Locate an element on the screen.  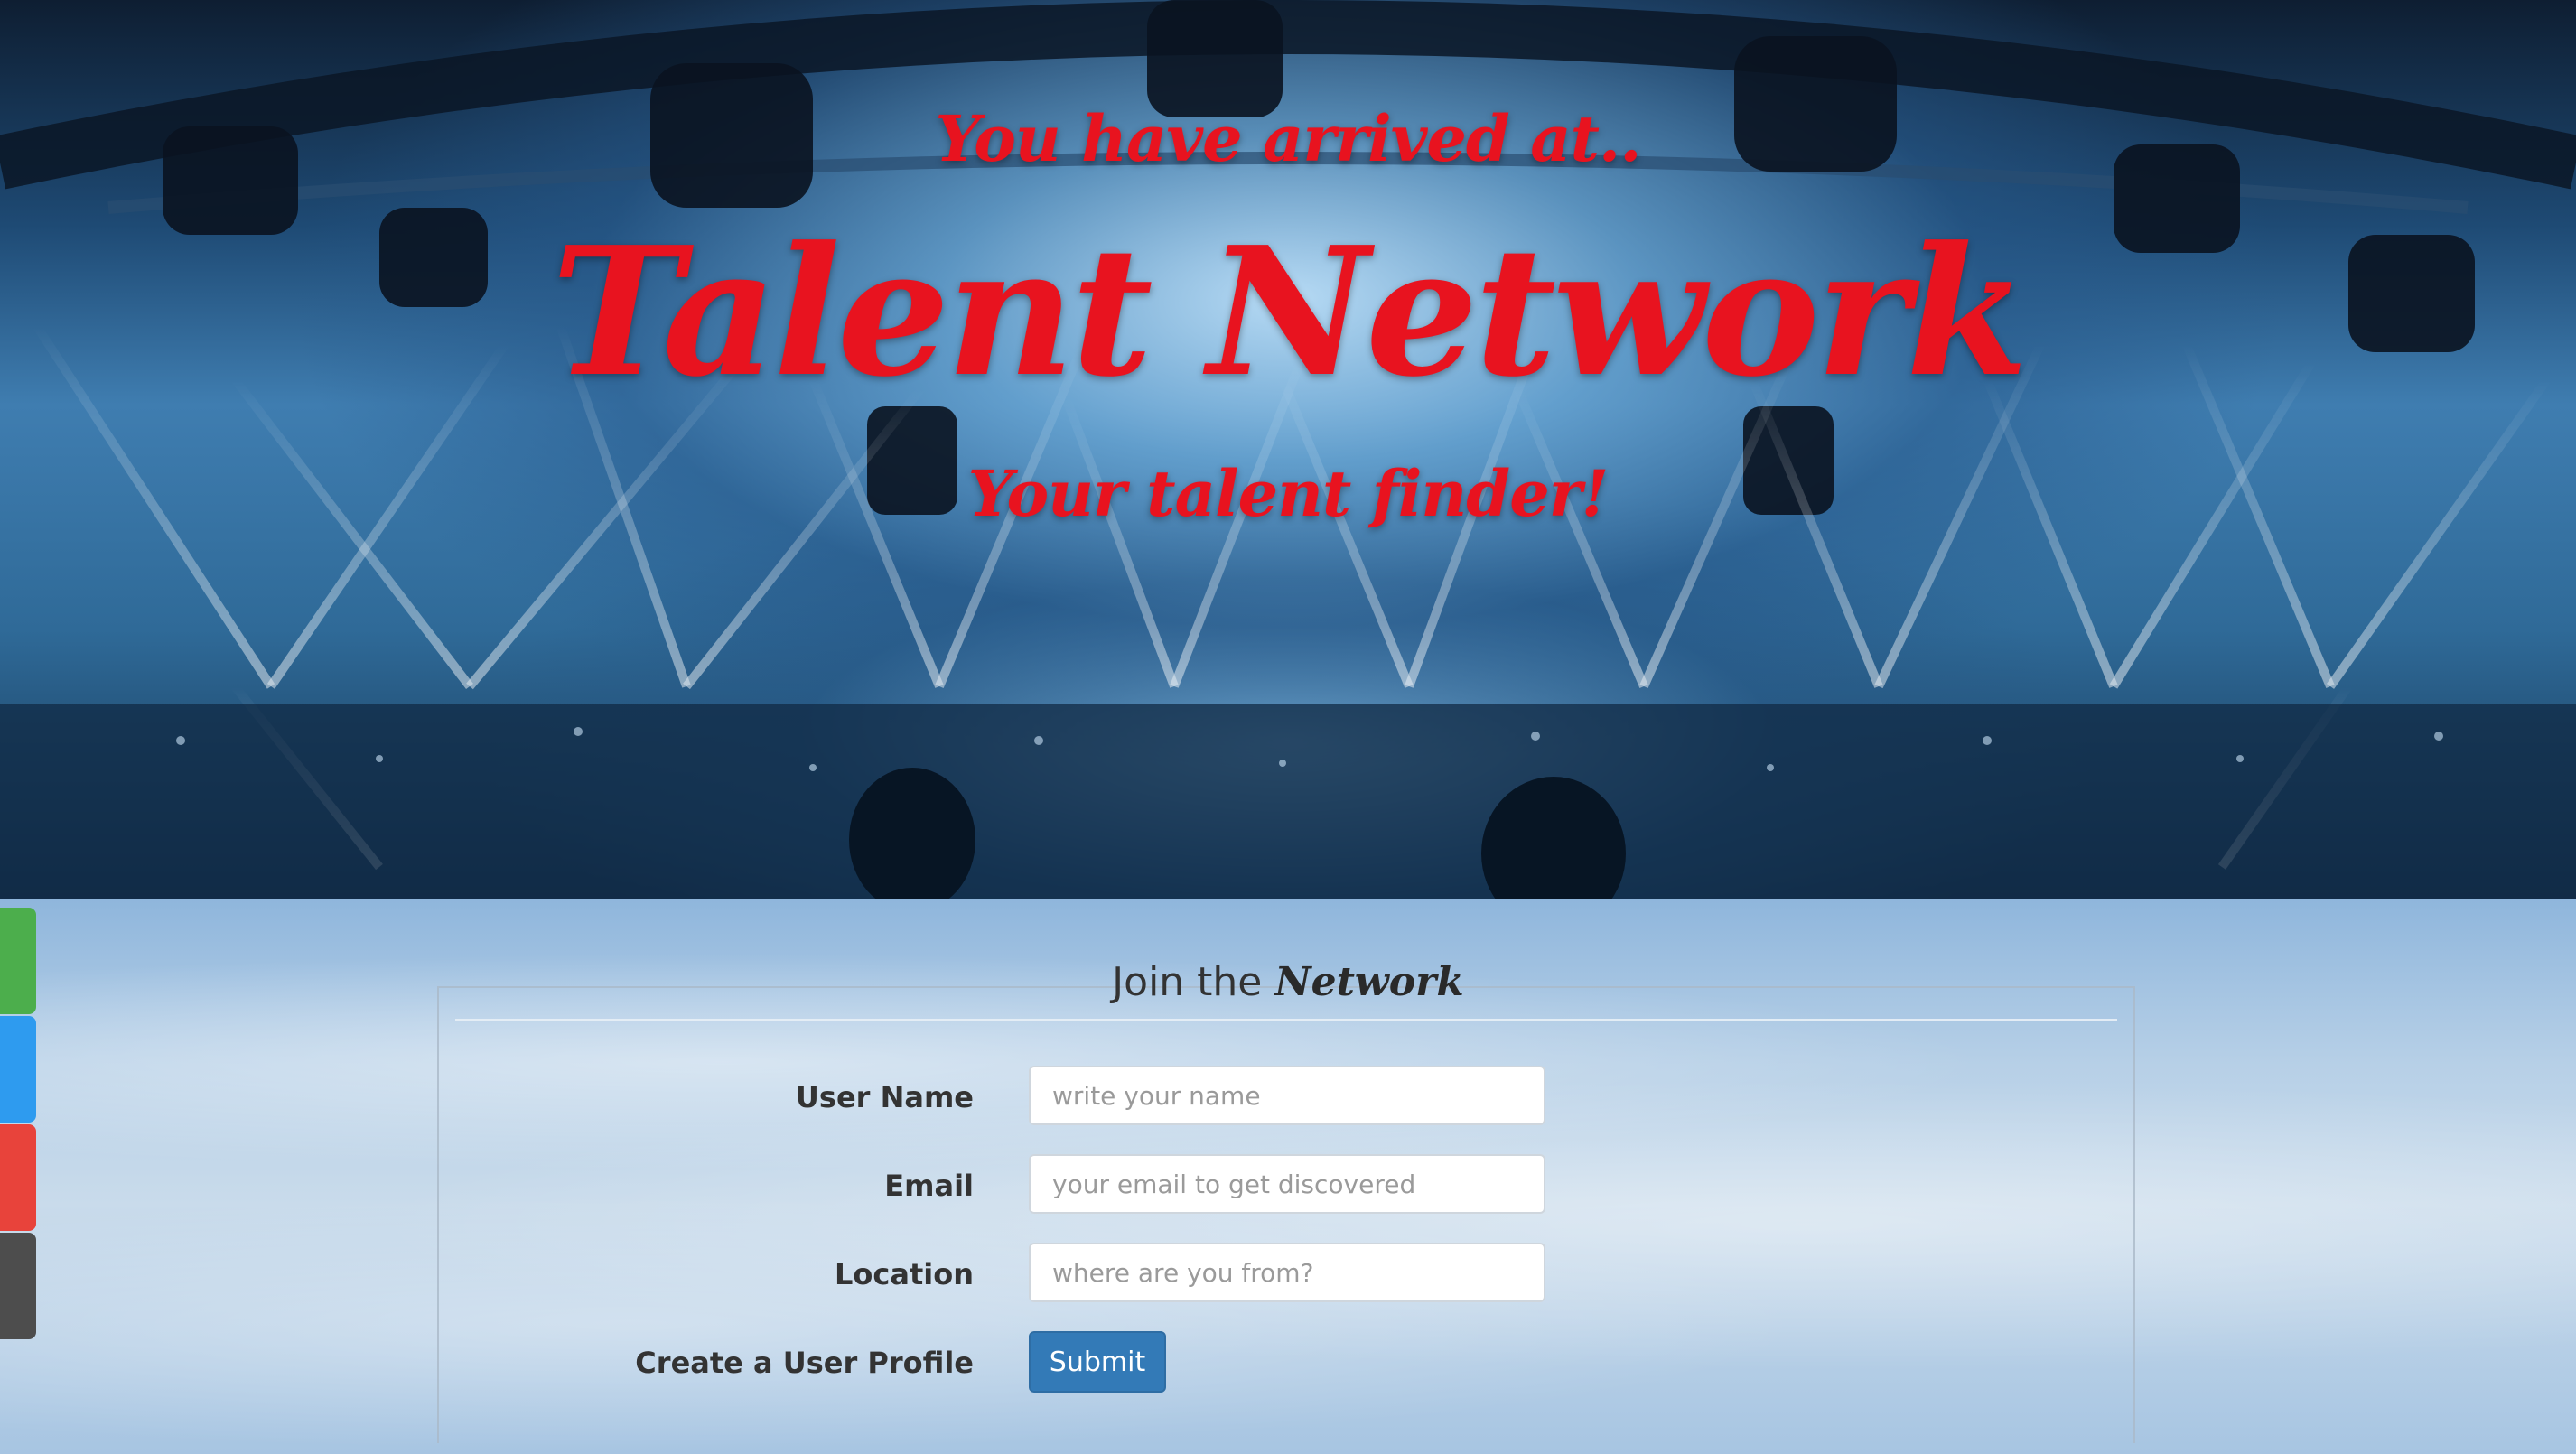
form-heading-prefix: Join the is located at coordinates (1187, 982).